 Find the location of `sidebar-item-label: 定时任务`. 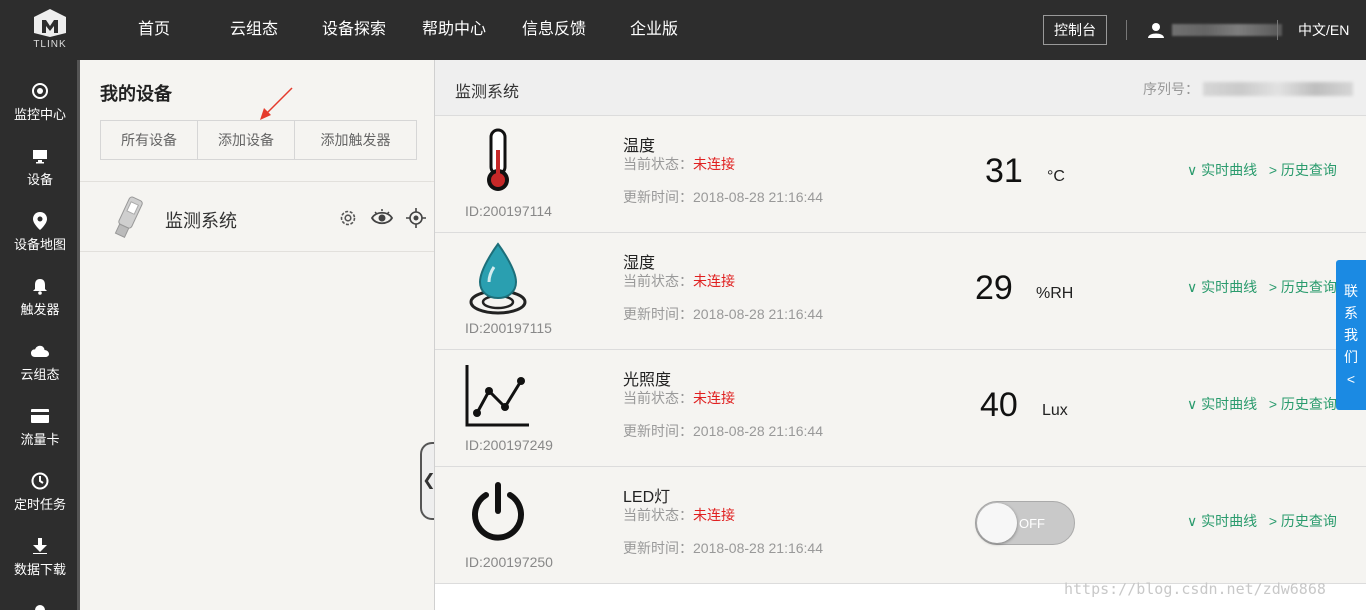

sidebar-item-label: 定时任务 is located at coordinates (39, 504).